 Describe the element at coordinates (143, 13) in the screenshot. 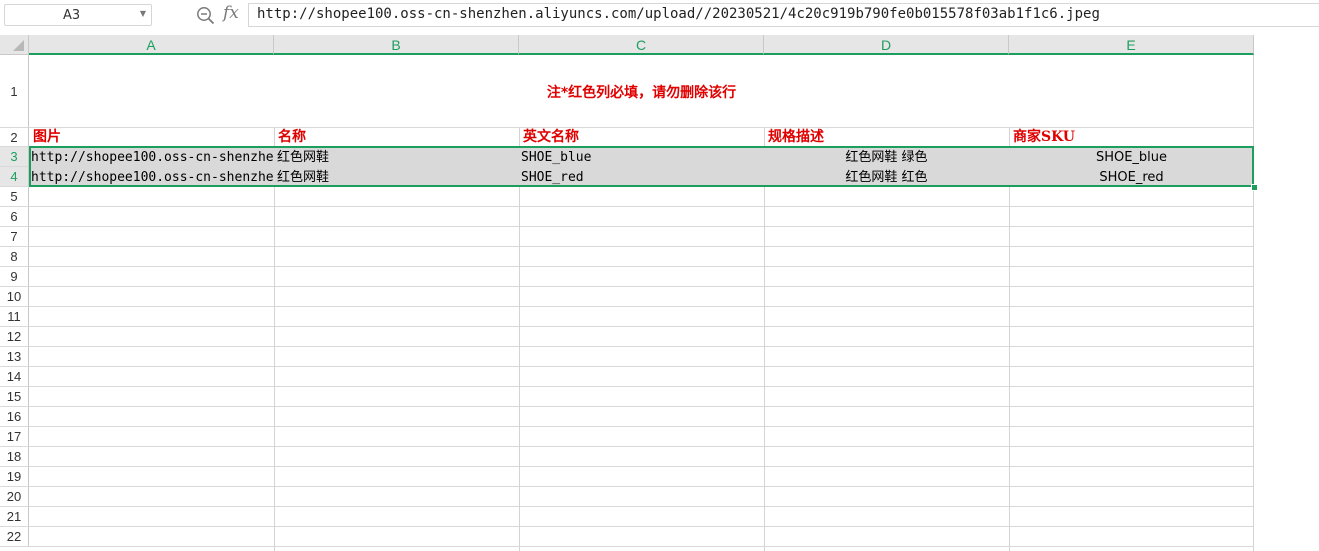

I see `chevron-down-icon: ▼` at that location.